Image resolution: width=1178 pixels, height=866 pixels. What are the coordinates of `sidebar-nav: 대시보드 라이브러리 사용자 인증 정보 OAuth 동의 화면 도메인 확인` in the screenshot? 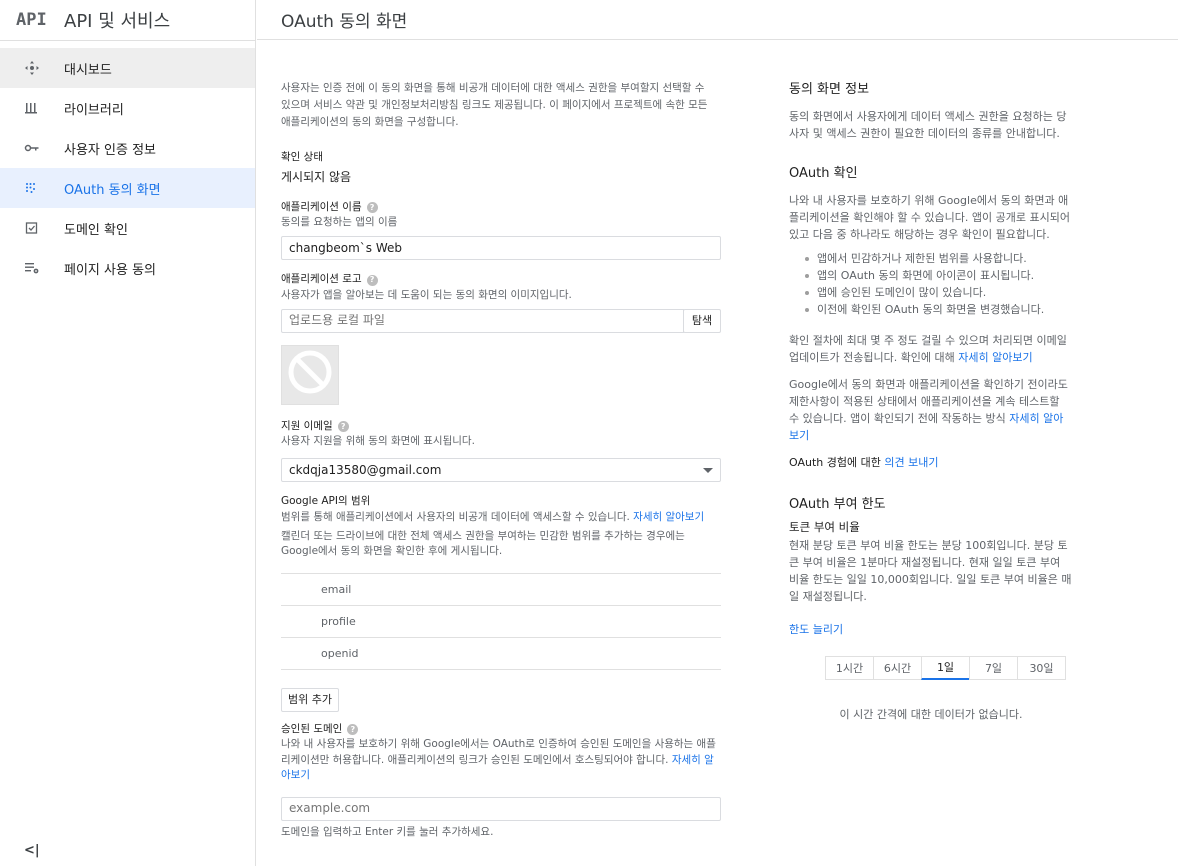 It's located at (127, 168).